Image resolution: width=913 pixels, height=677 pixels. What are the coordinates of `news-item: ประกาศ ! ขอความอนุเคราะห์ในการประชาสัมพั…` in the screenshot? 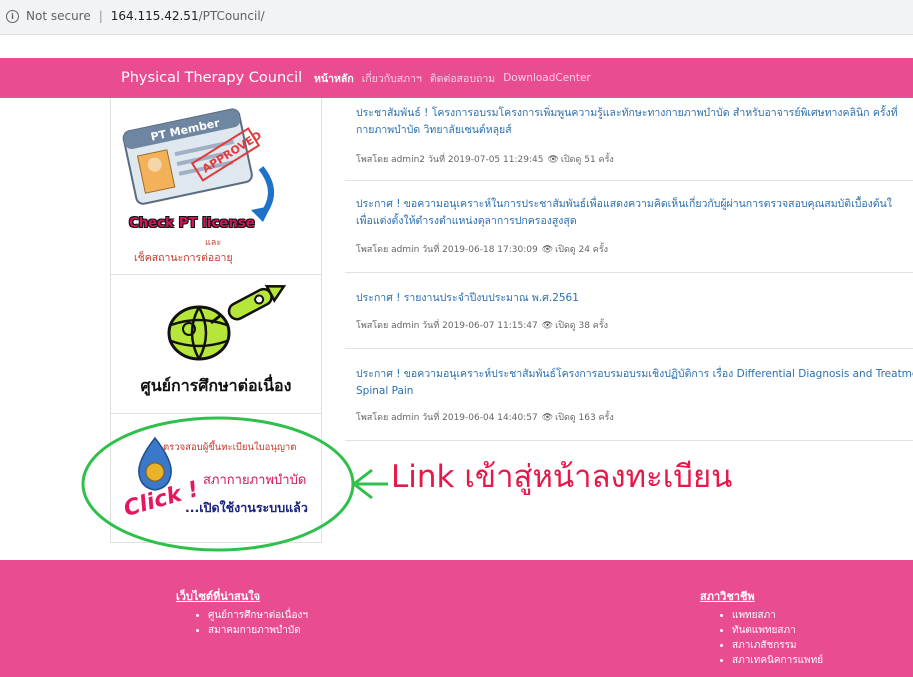 It's located at (629, 234).